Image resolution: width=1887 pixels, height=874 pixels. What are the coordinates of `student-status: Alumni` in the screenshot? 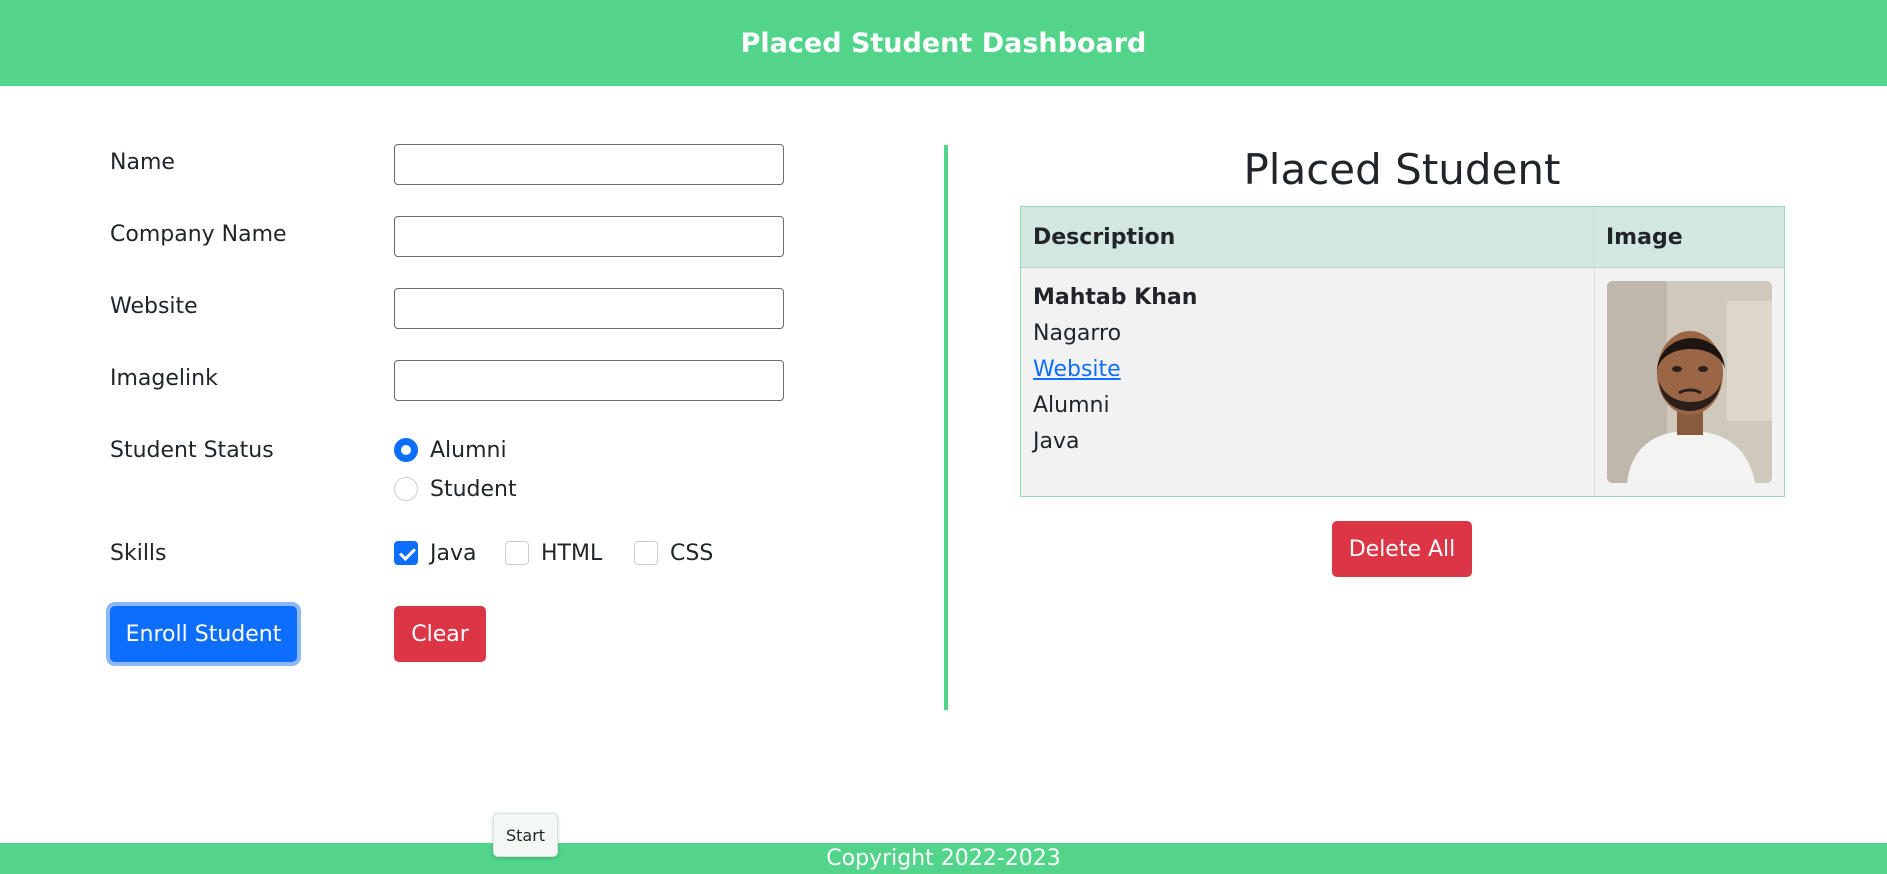 It's located at (1071, 405).